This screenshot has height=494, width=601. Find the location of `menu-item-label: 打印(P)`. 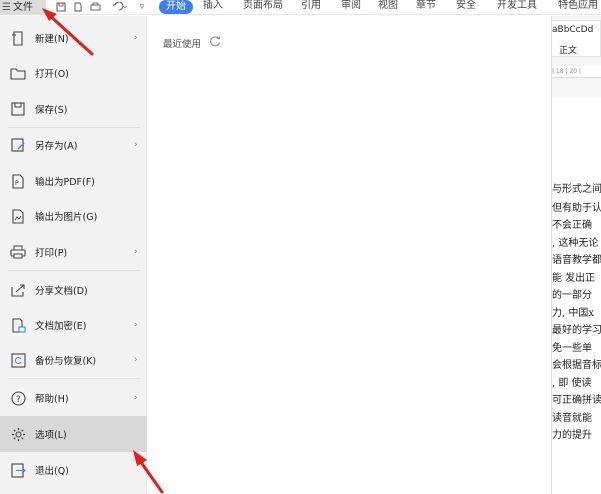

menu-item-label: 打印(P) is located at coordinates (51, 253).